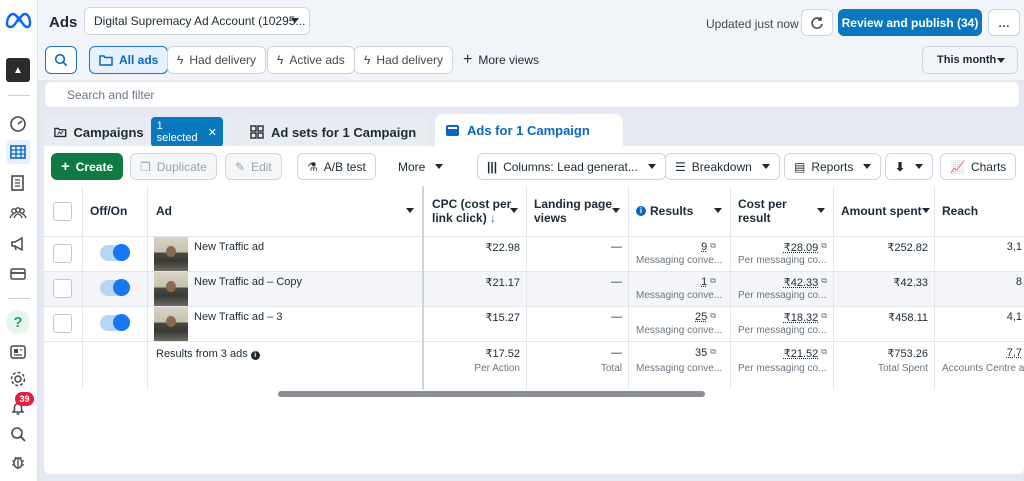  I want to click on account-avatar: ▲, so click(18, 70).